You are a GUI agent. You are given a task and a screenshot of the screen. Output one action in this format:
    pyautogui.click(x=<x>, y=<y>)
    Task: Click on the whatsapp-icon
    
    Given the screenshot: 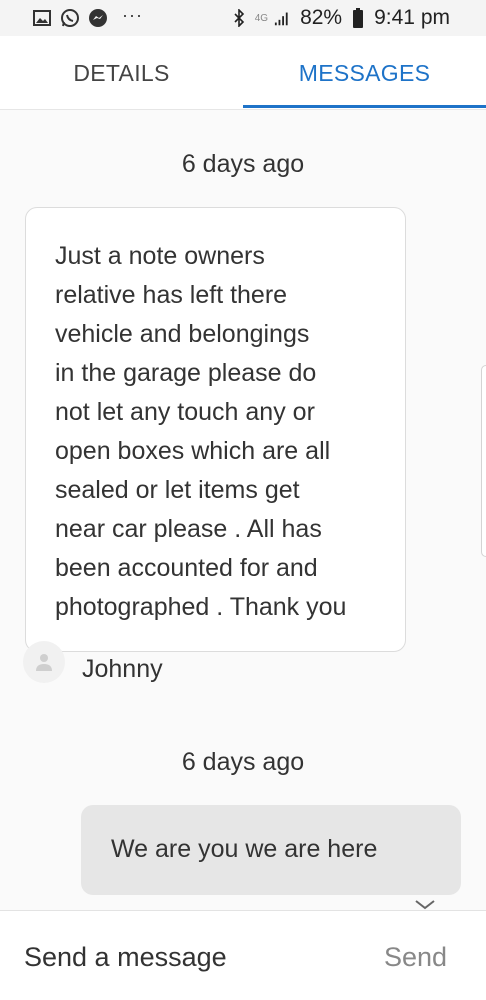 What is the action you would take?
    pyautogui.click(x=70, y=18)
    